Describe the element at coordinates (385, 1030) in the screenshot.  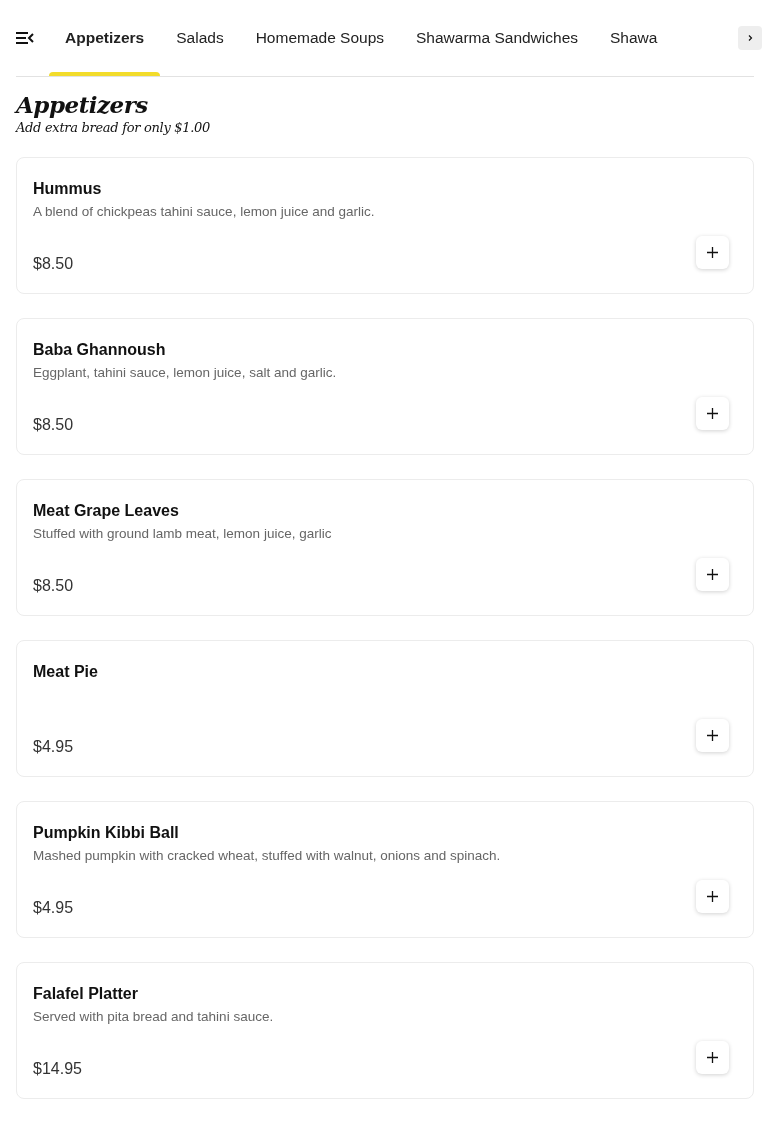
I see `menu-item-card: Falafel Platter Served with pita bread and tahini sauce. $14.95` at that location.